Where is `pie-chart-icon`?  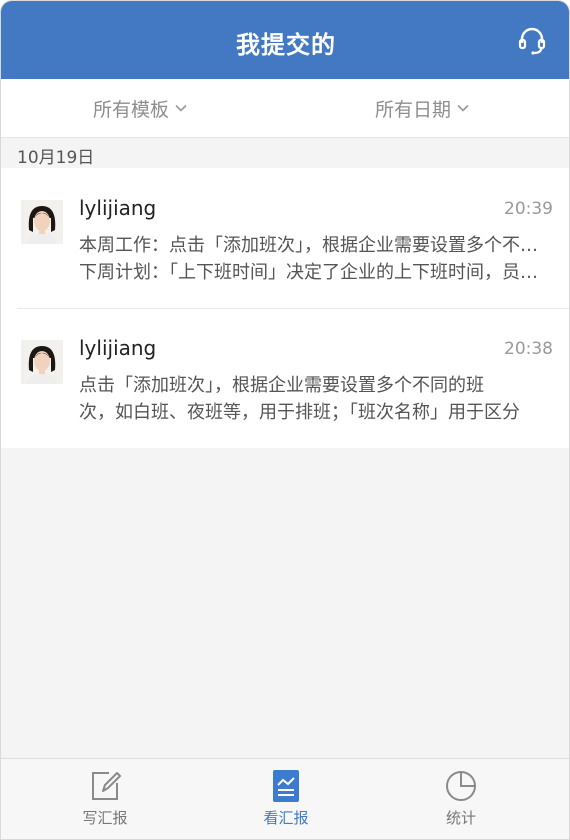 pie-chart-icon is located at coordinates (461, 786).